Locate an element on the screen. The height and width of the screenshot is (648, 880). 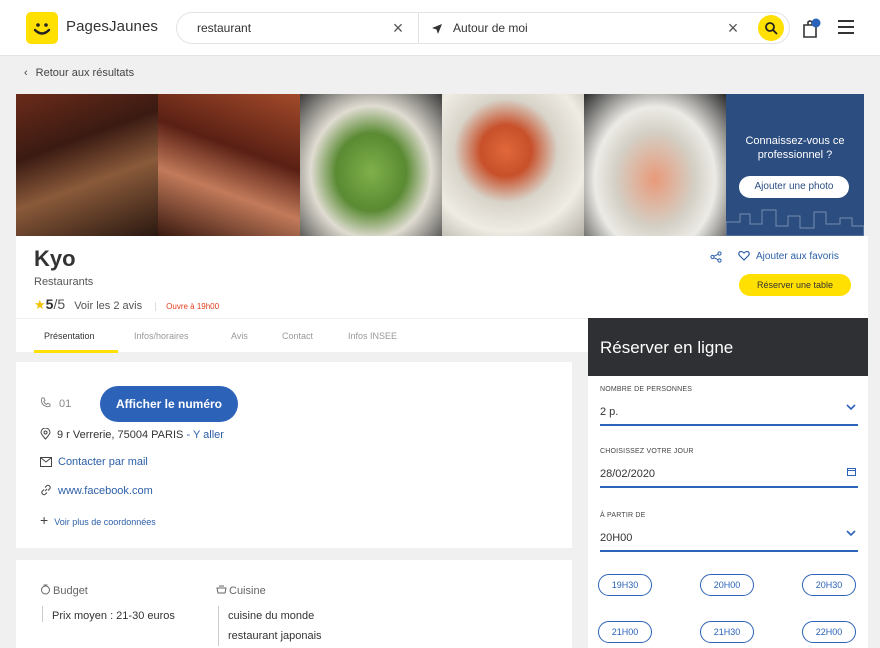
tab-infos-horaires: Infos/horaires is located at coordinates (161, 336).